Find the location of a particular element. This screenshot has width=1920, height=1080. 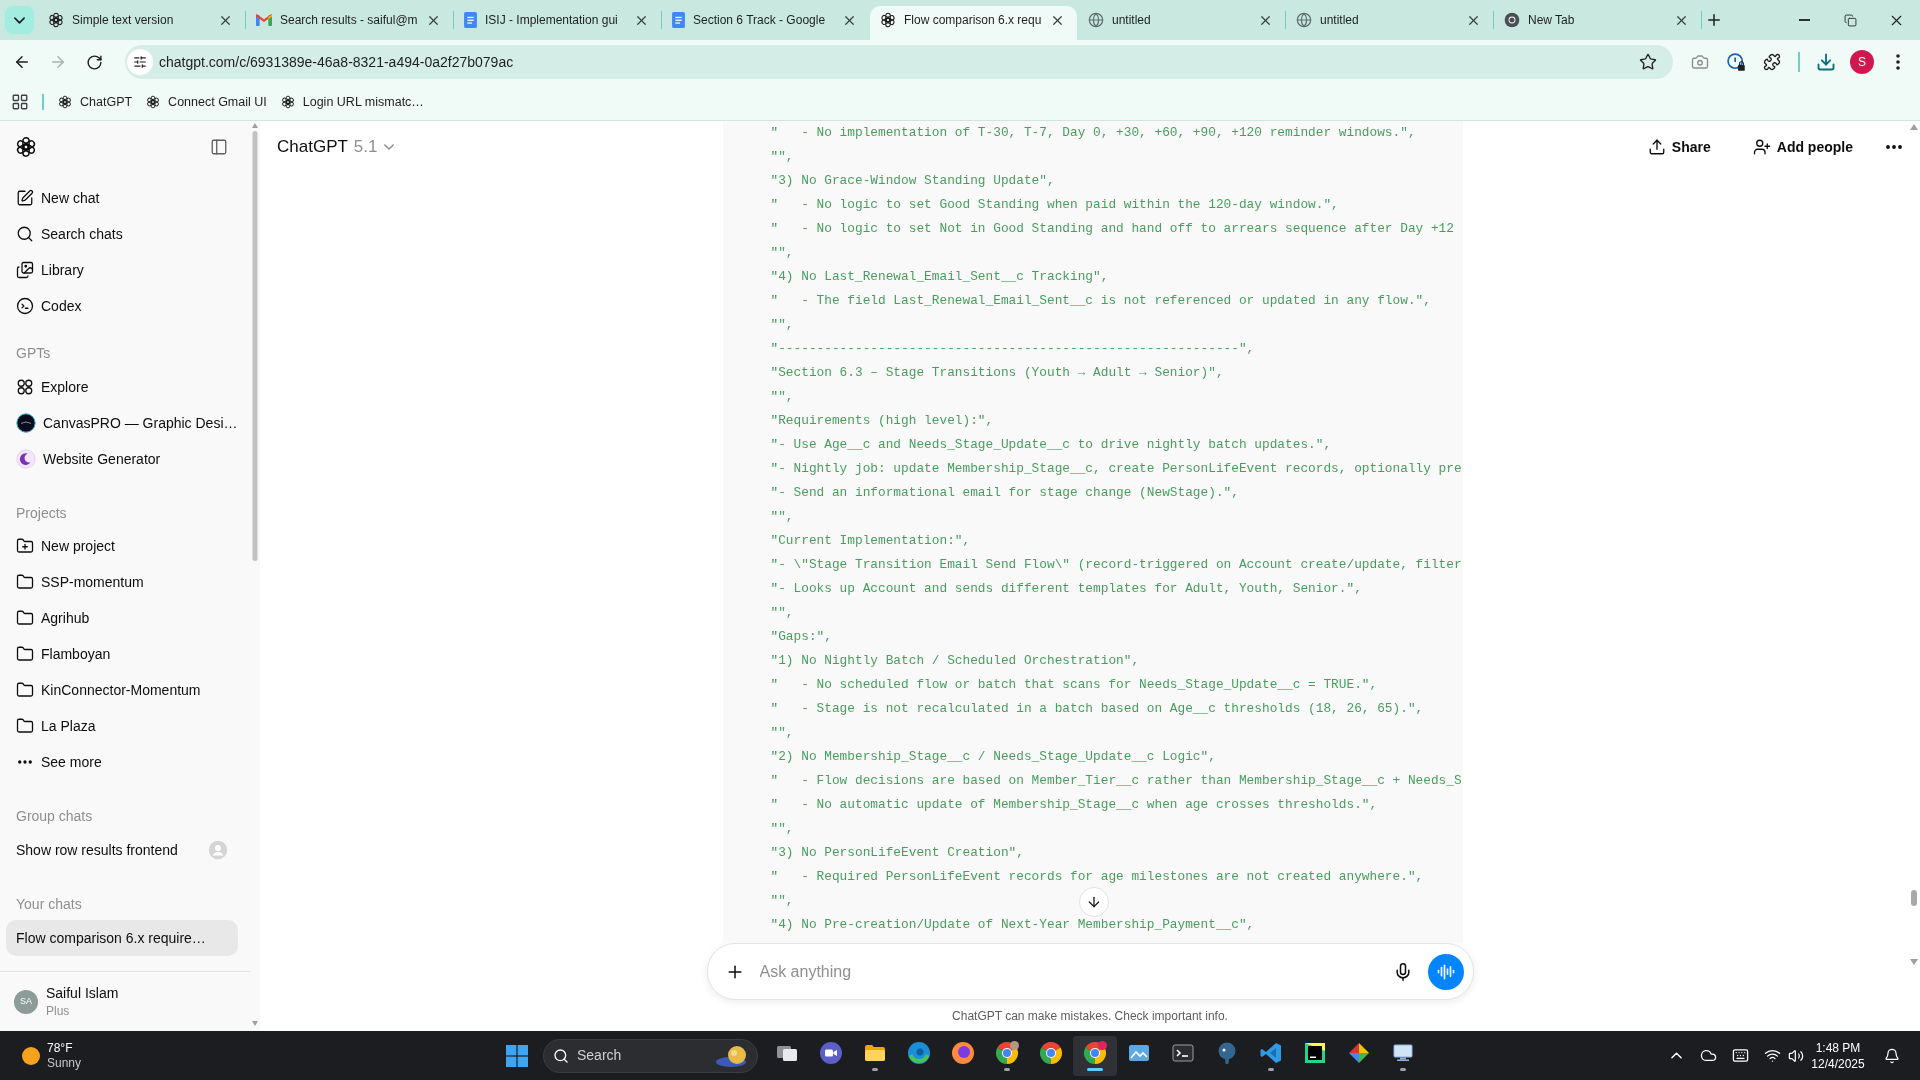

sun-icon is located at coordinates (31, 1055).